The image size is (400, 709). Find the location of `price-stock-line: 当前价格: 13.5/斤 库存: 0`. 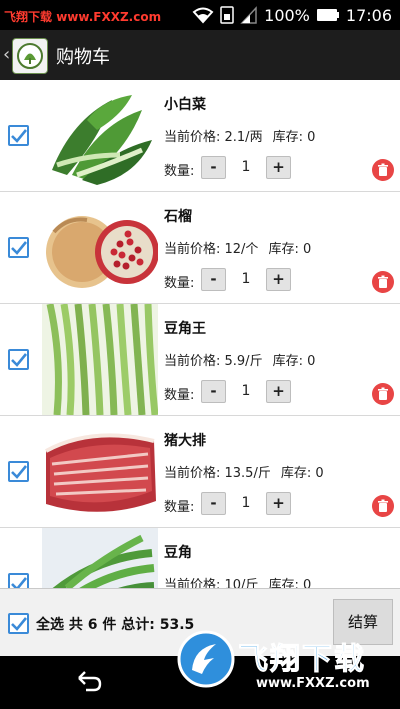

price-stock-line: 当前价格: 13.5/斤 库存: 0 is located at coordinates (244, 471).